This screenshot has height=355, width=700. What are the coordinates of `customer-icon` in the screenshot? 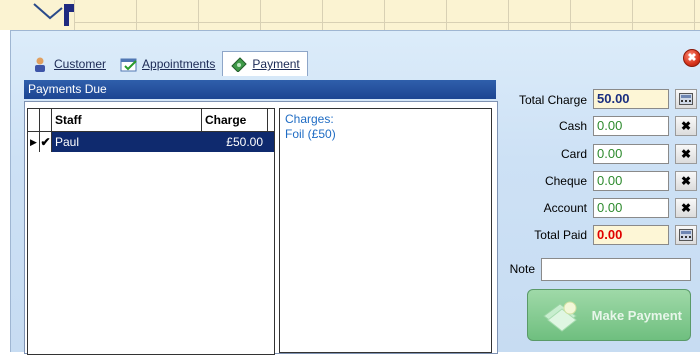 It's located at (41, 64).